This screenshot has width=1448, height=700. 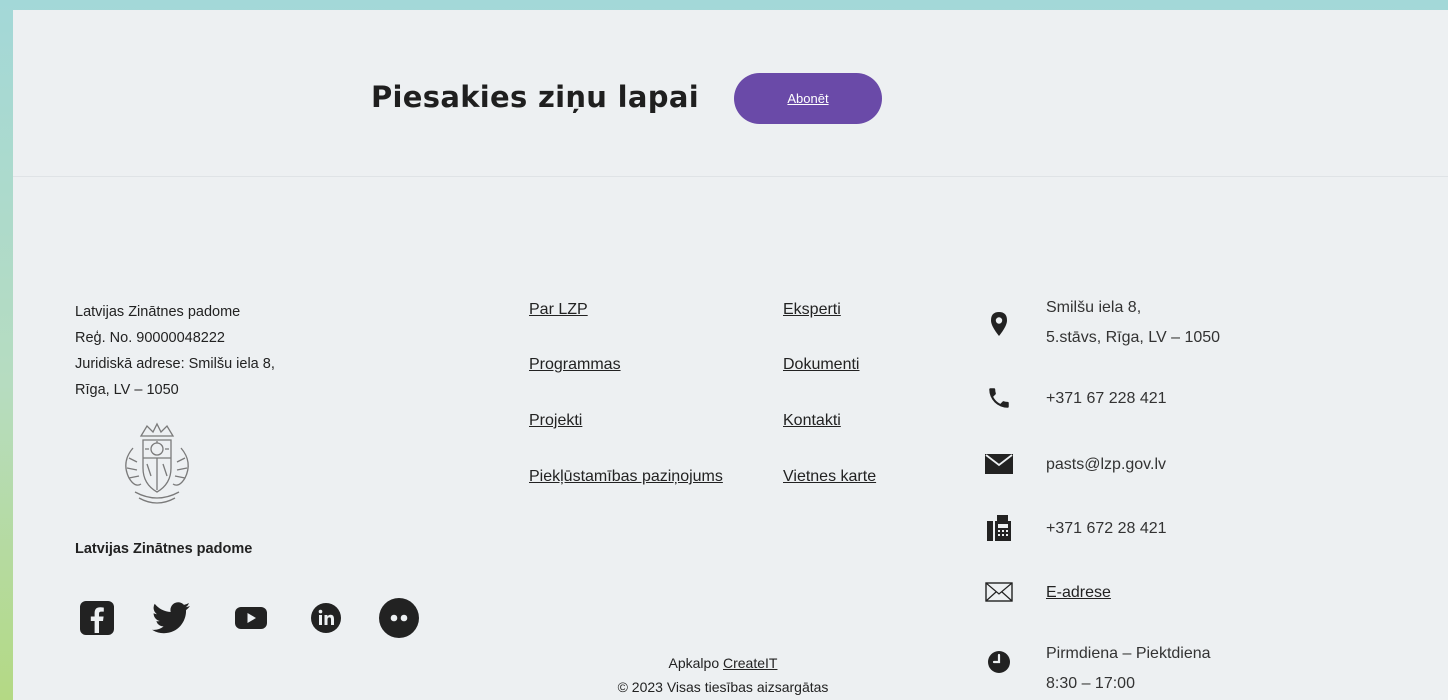 What do you see at coordinates (808, 98) in the screenshot?
I see `subscribe-button: Abonēt` at bounding box center [808, 98].